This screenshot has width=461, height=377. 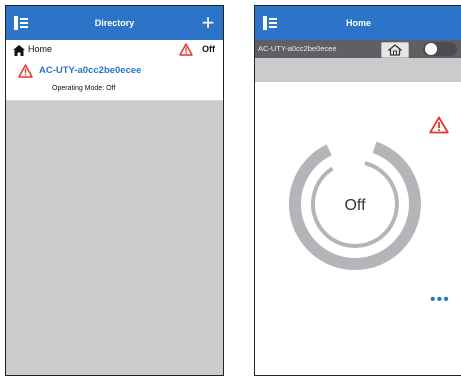 I want to click on home-title: Home, so click(x=358, y=23).